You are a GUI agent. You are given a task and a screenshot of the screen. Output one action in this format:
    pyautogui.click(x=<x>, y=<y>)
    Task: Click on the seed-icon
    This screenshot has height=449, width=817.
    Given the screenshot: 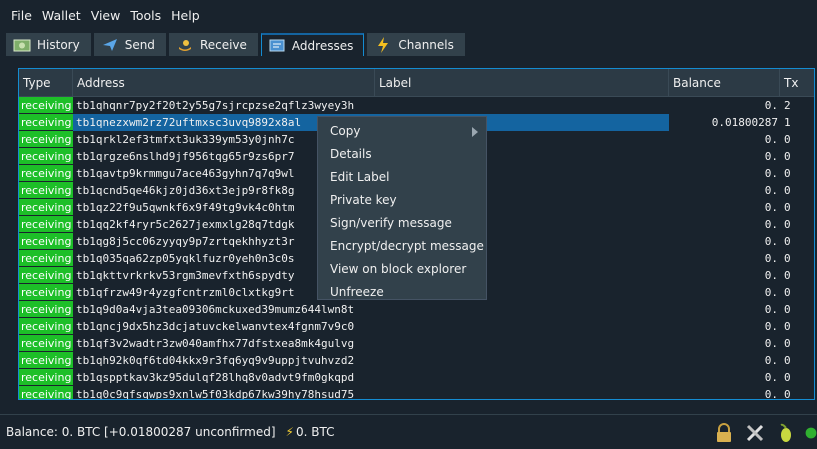 What is the action you would take?
    pyautogui.click(x=786, y=433)
    